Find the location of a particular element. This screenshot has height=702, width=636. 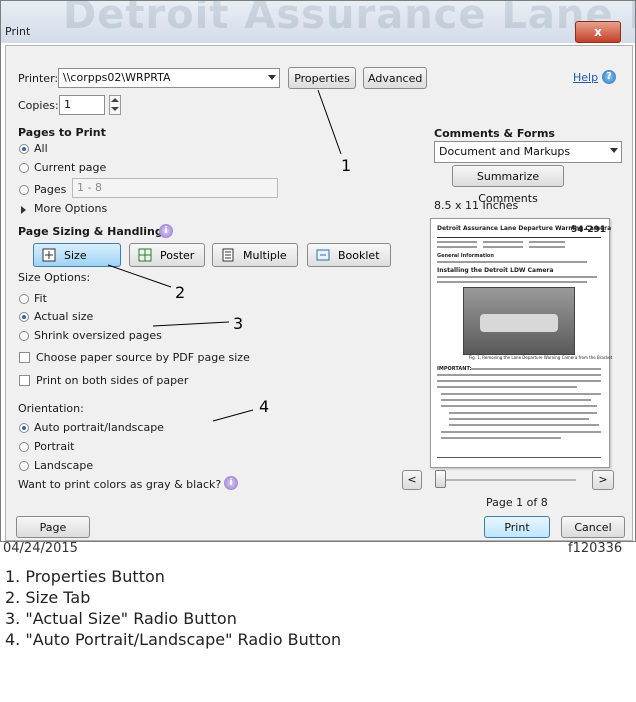

caption-date: 04/24/2015 is located at coordinates (40, 548).